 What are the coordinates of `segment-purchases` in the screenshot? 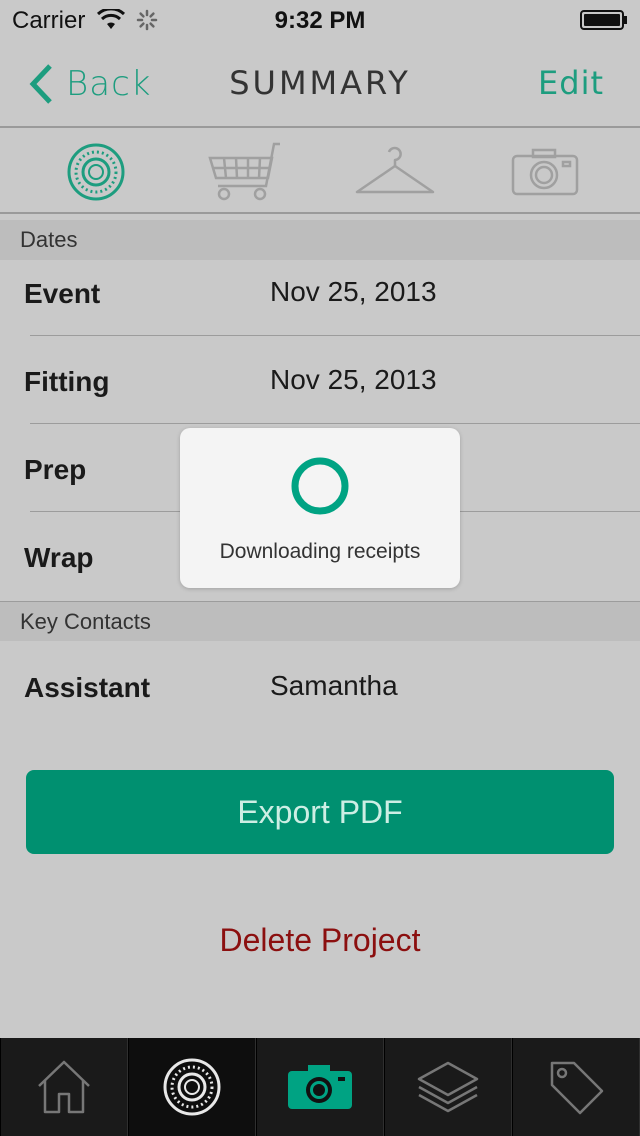 It's located at (244, 172).